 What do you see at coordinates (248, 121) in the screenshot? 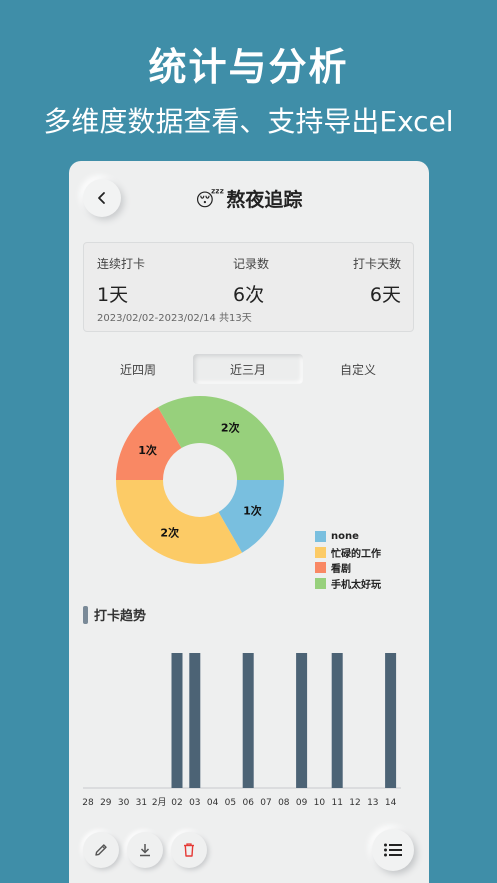
I see `promo-subtitle: 多维度数据查看、支持导出Excel` at bounding box center [248, 121].